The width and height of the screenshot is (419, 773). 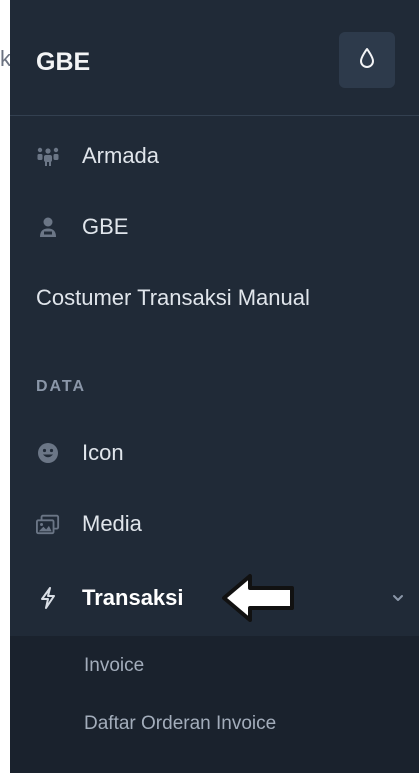 I want to click on theme-toggle-button, so click(x=367, y=60).